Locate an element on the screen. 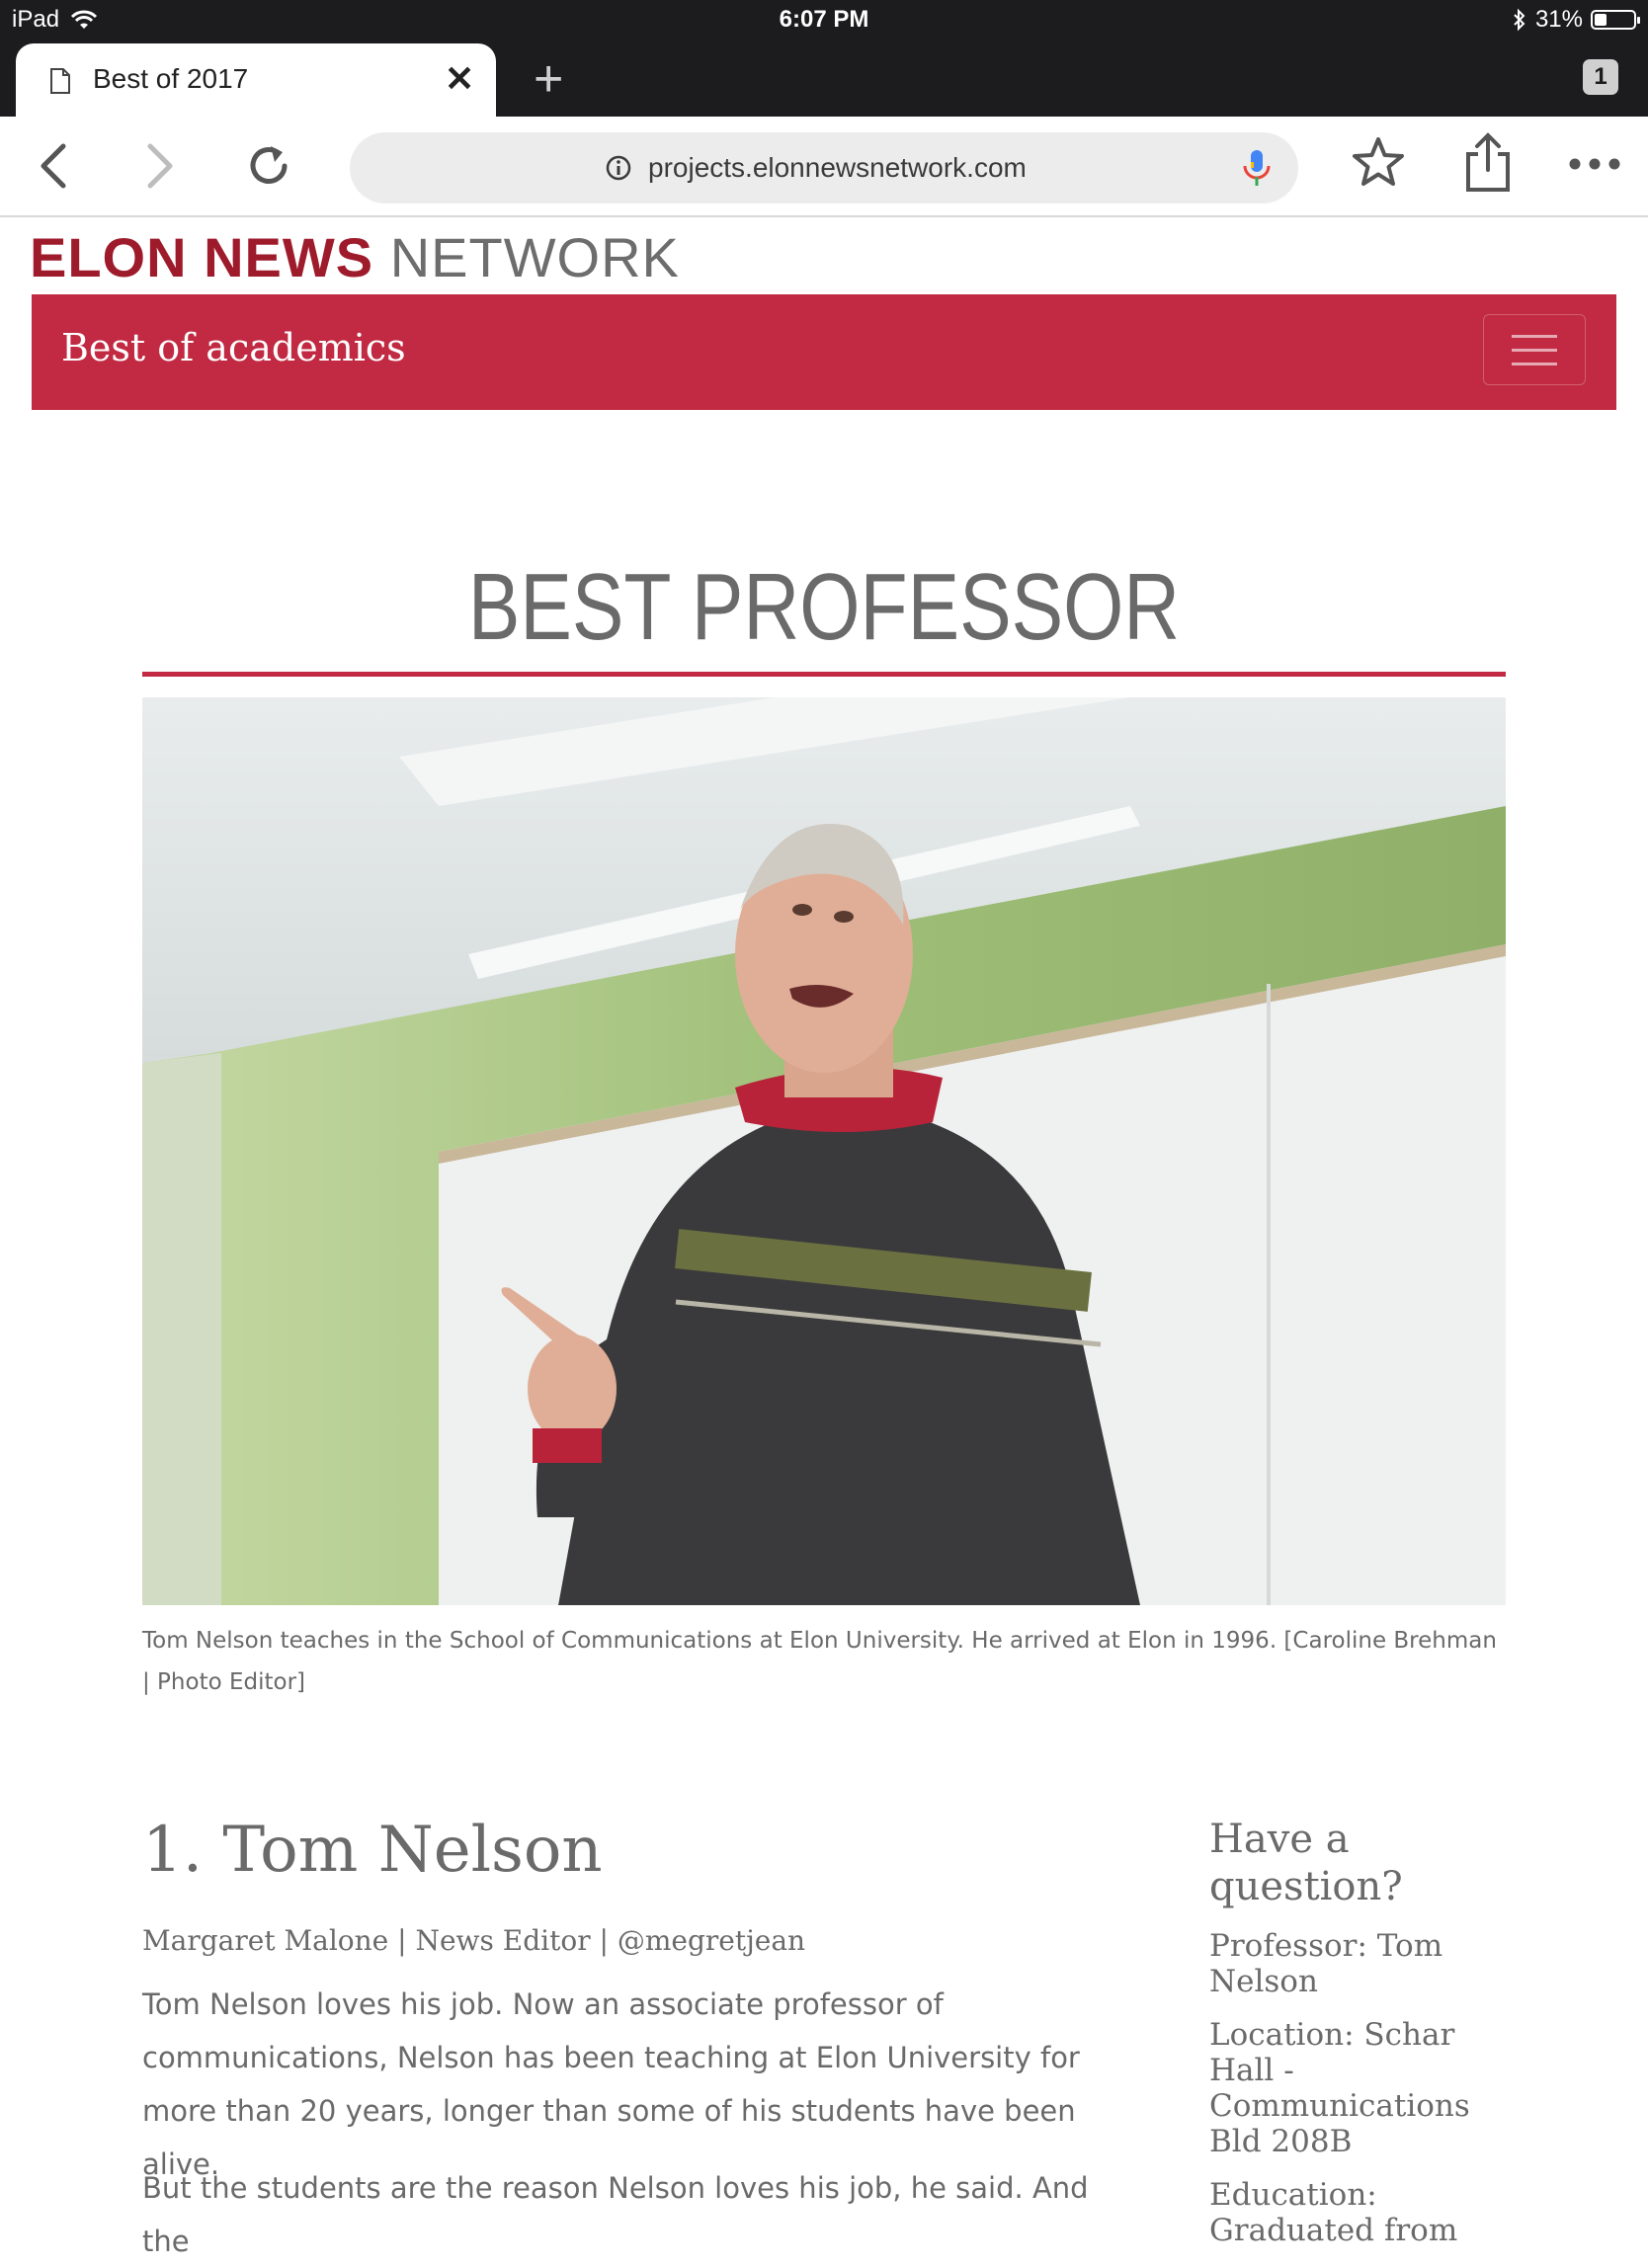 The image size is (1648, 2268). microphone-icon is located at coordinates (1257, 169).